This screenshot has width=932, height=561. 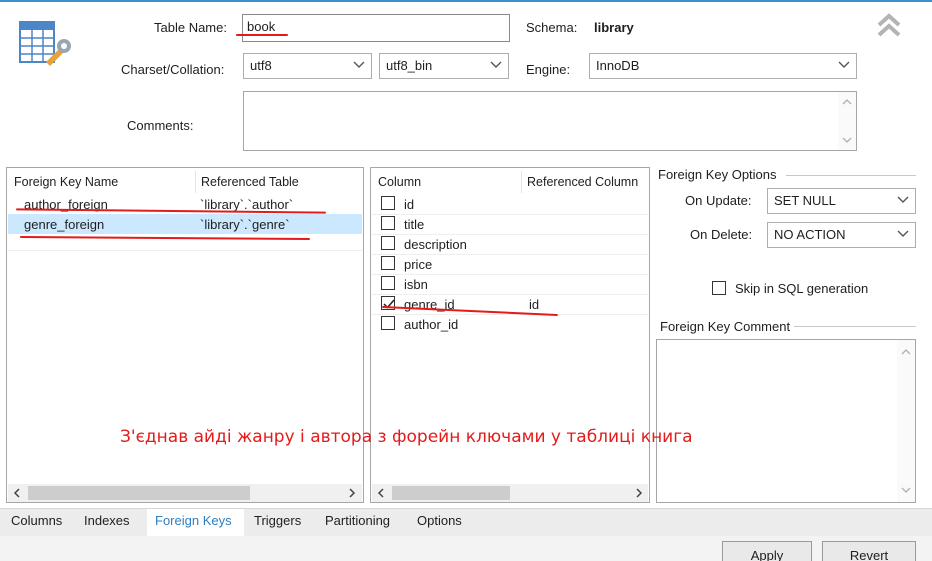 What do you see at coordinates (261, 65) in the screenshot?
I see `charset-value: utf8` at bounding box center [261, 65].